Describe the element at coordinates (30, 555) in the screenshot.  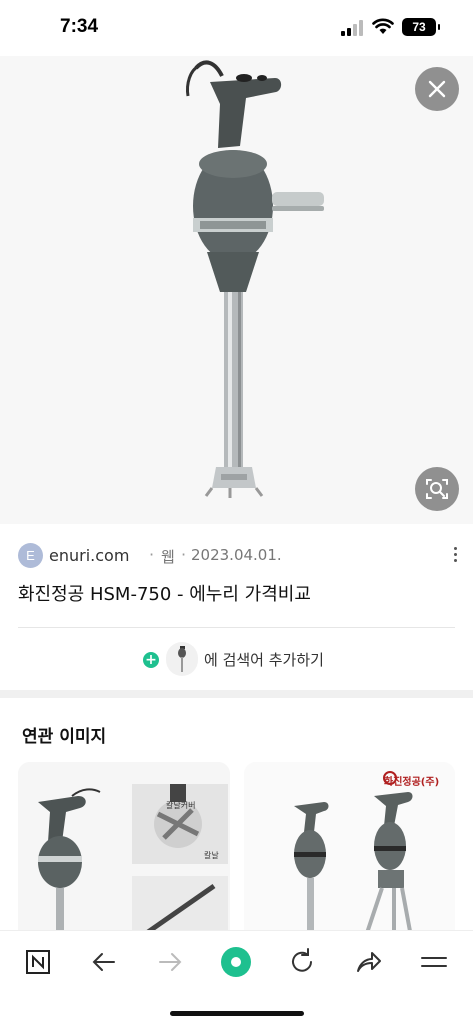
I see `source-favicon: E` at that location.